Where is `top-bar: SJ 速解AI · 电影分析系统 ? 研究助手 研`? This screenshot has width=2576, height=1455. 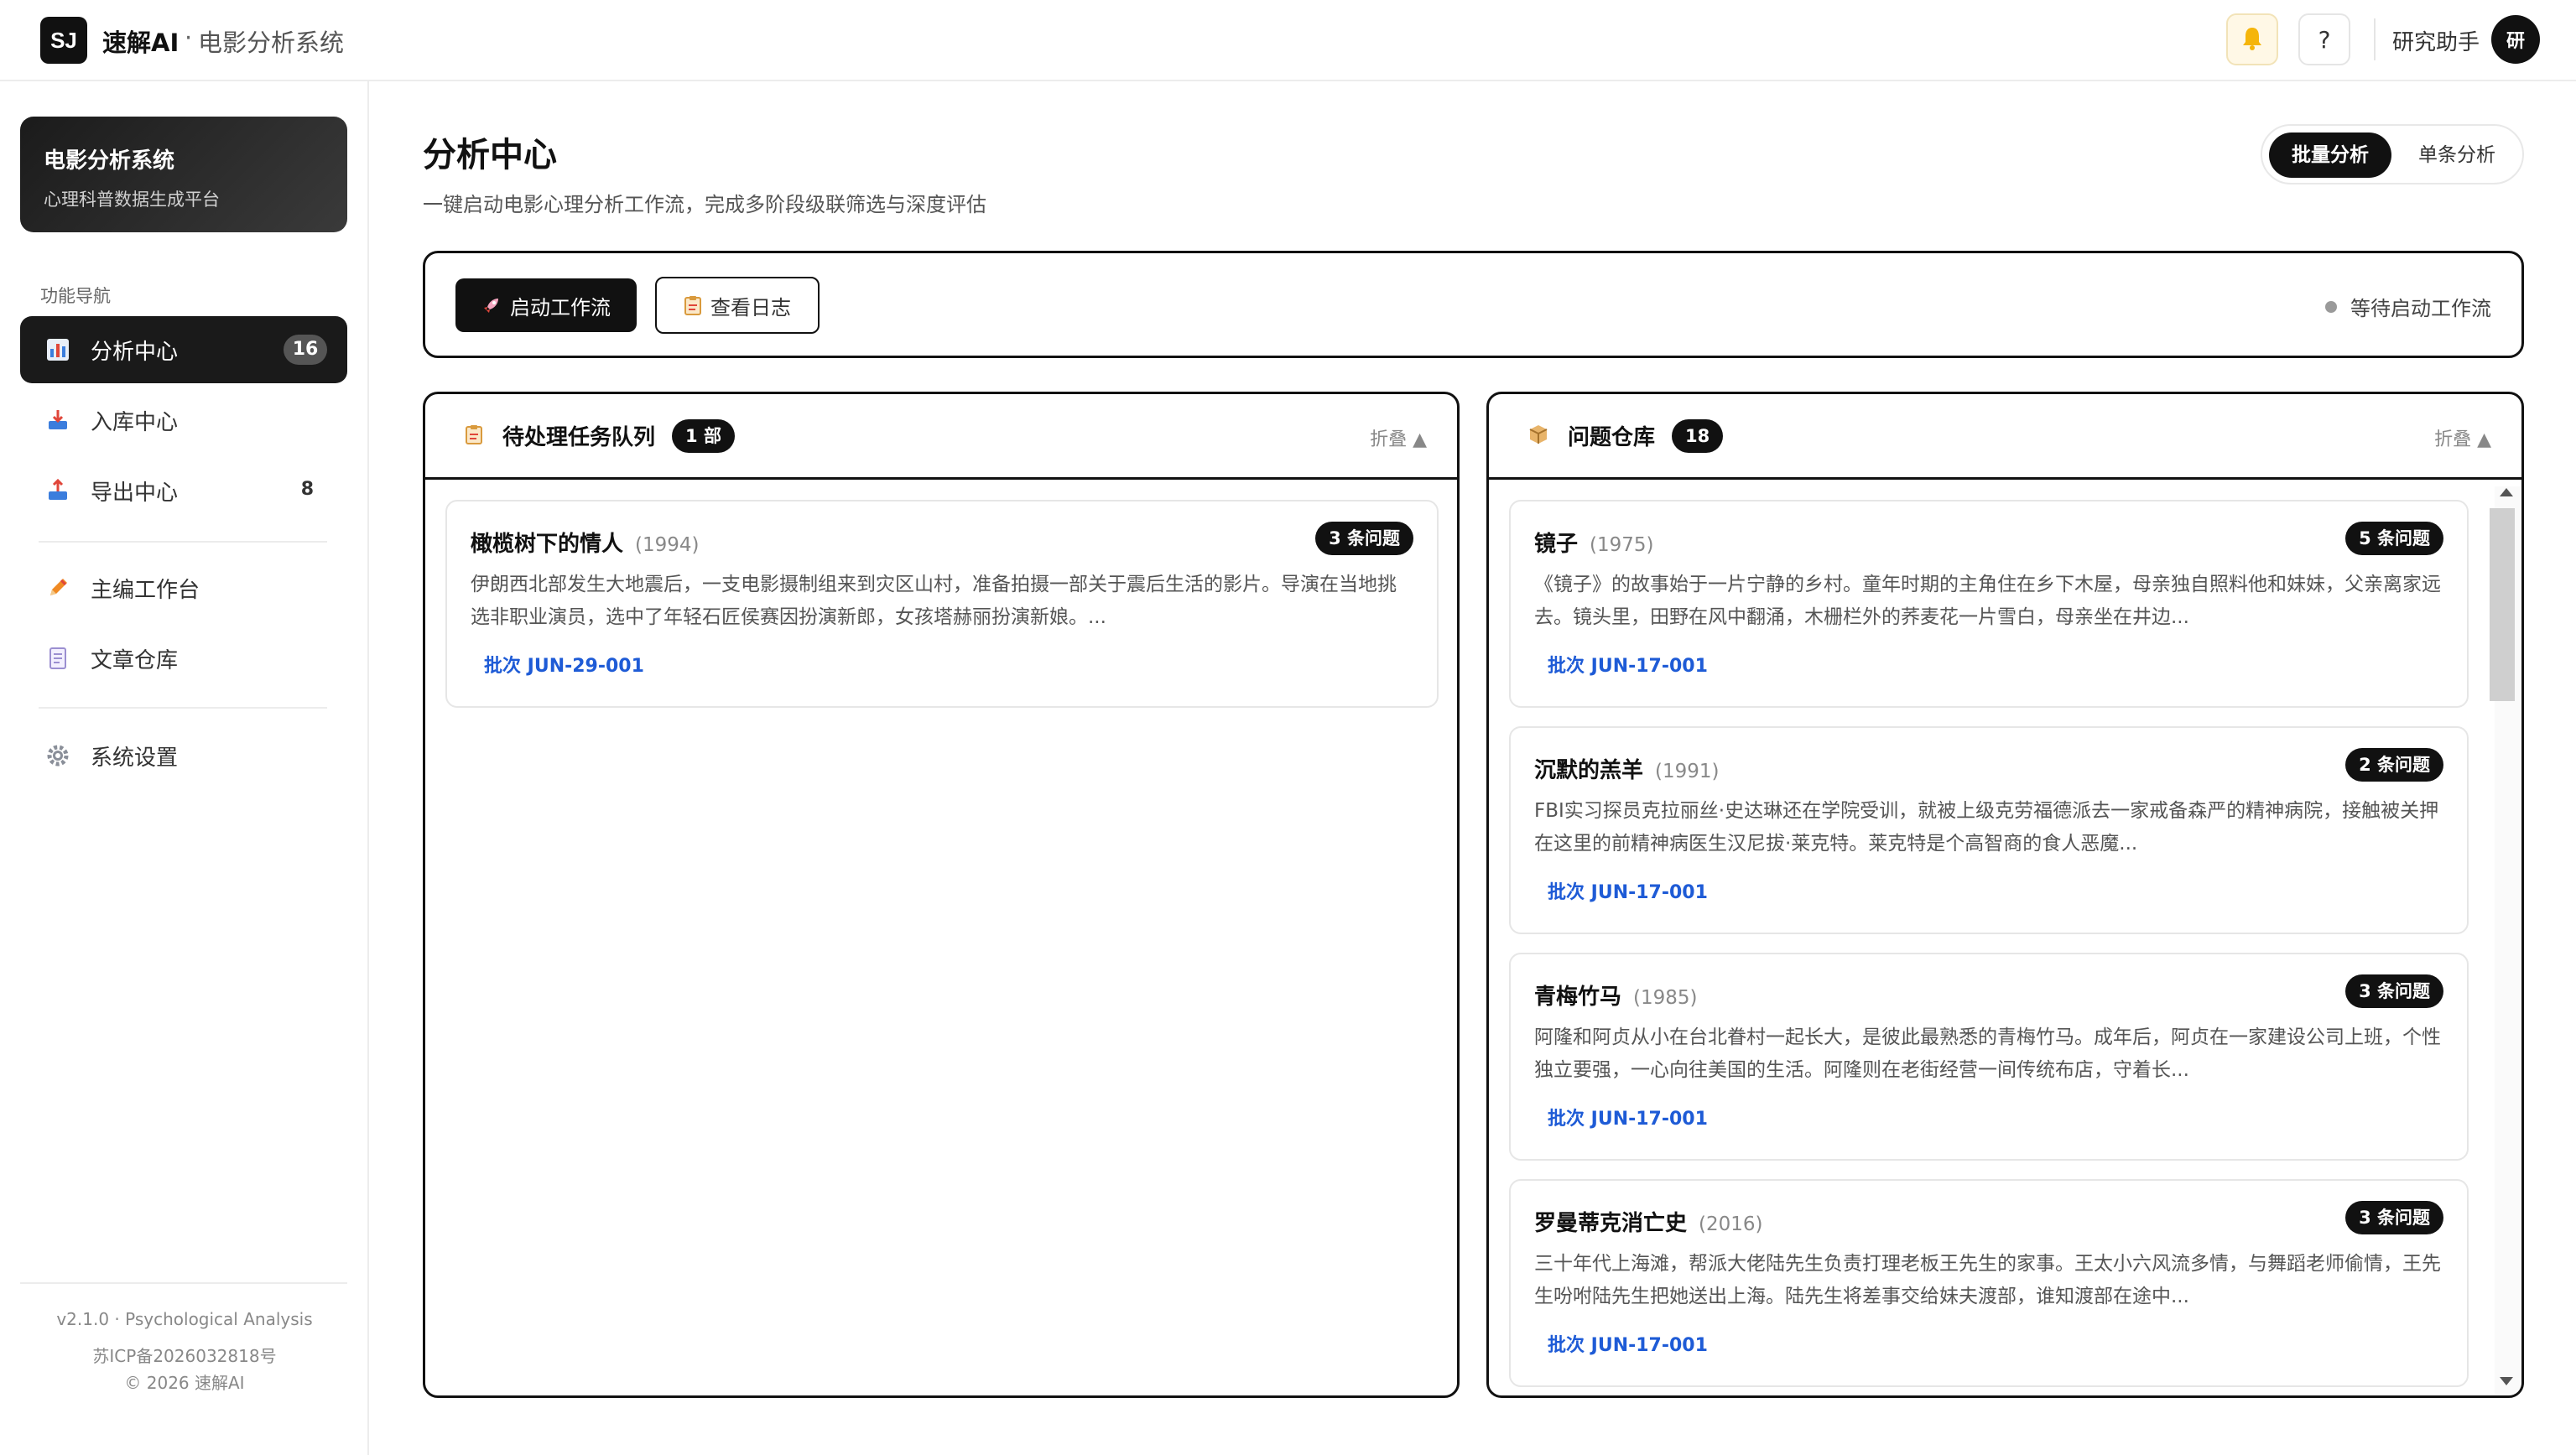 top-bar: SJ 速解AI · 电影分析系统 ? 研究助手 研 is located at coordinates (1288, 40).